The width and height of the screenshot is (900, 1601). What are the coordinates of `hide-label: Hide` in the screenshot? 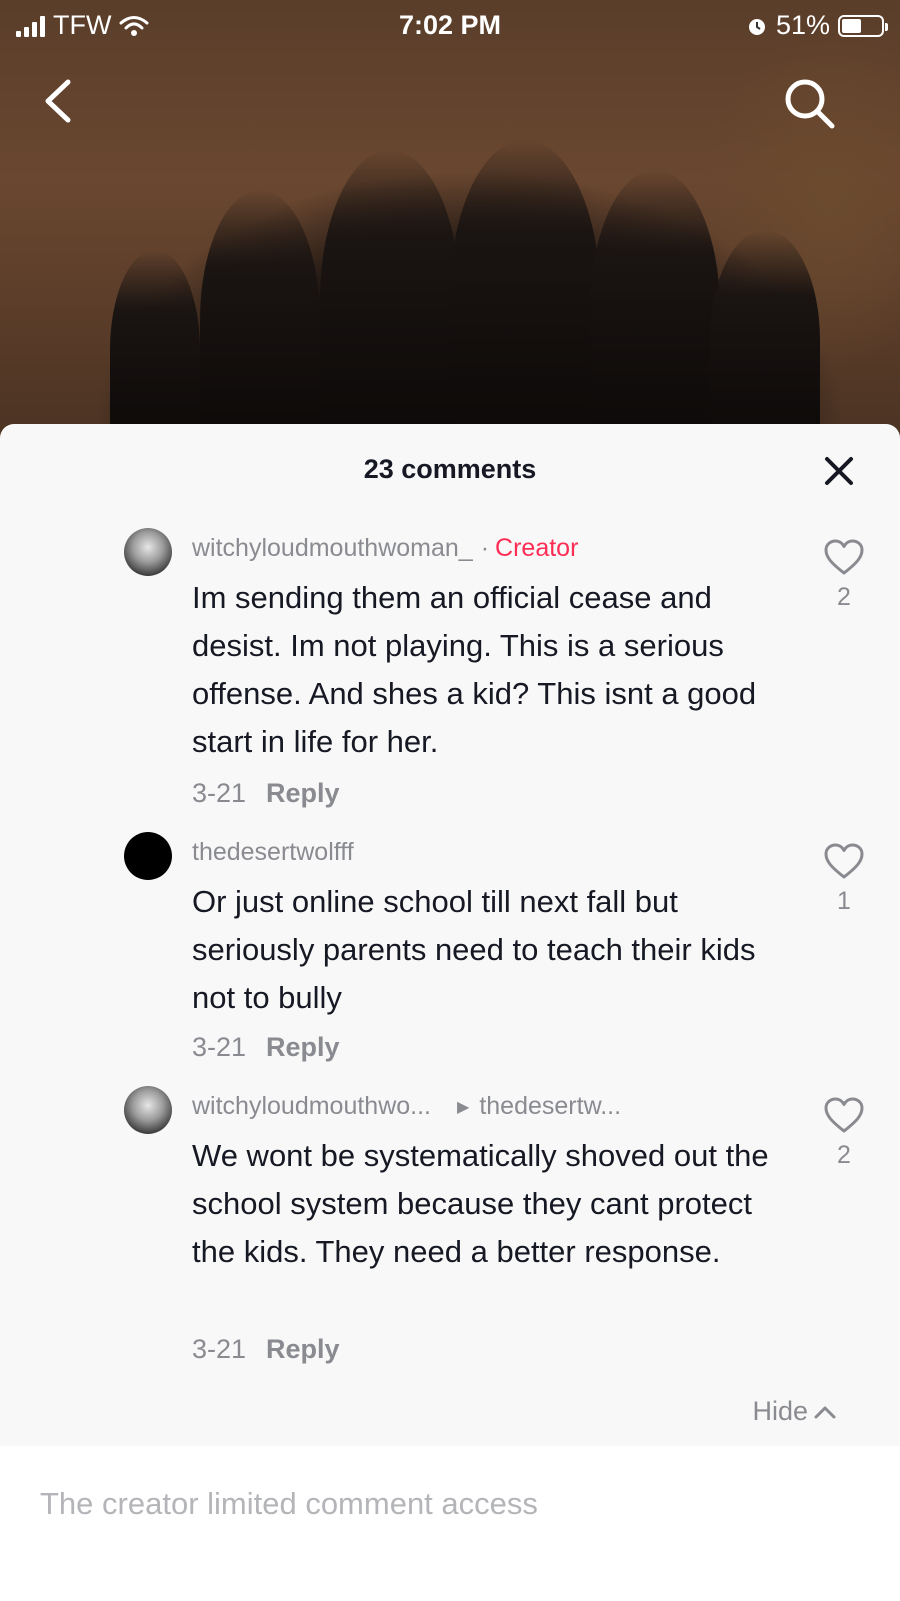 It's located at (780, 1411).